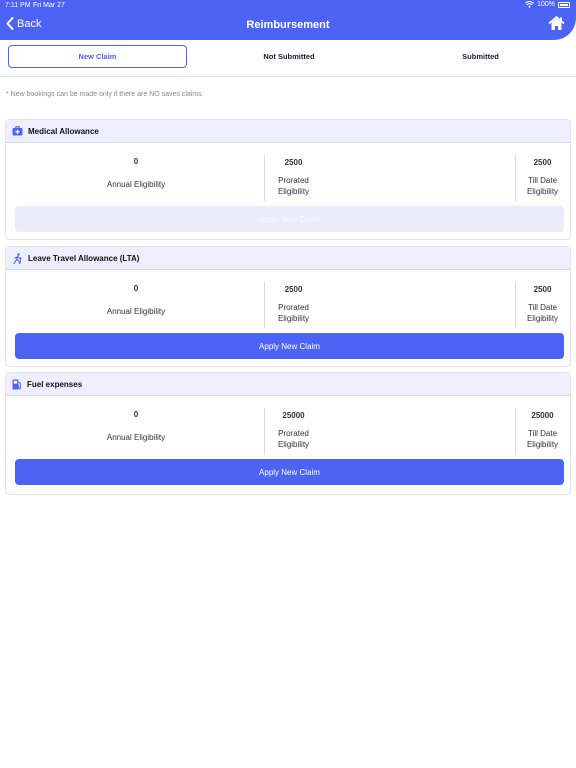  What do you see at coordinates (17, 258) in the screenshot?
I see `walking-person-icon` at bounding box center [17, 258].